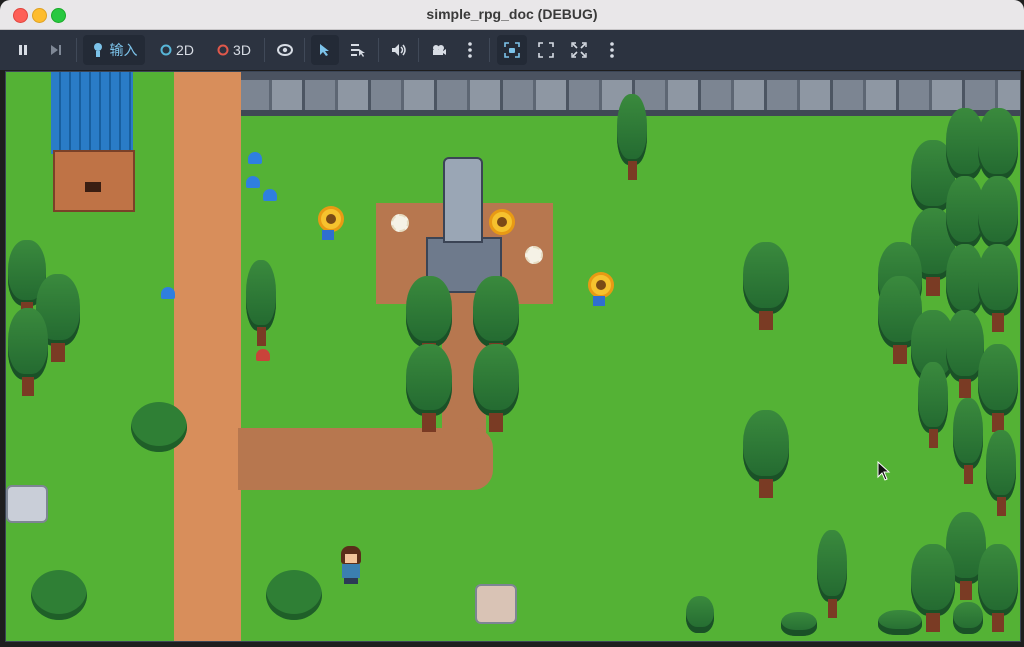  I want to click on speaker-icon, so click(399, 50).